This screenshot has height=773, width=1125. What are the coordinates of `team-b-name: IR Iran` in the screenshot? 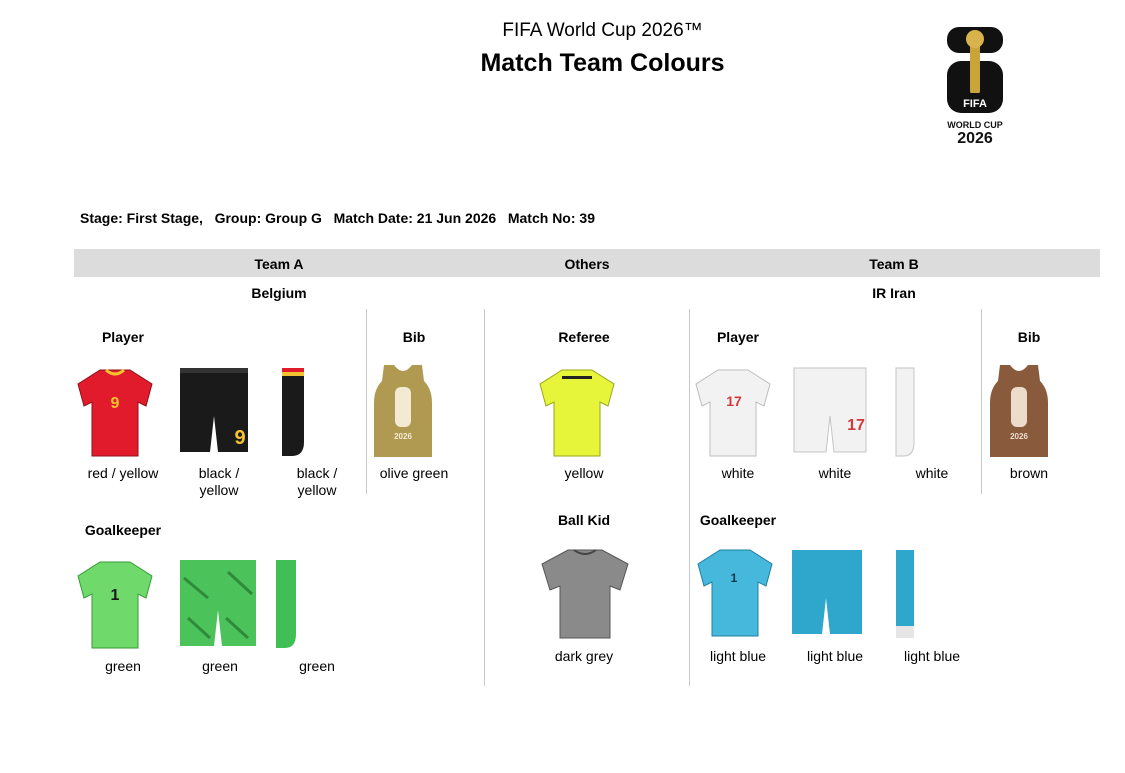 It's located at (894, 293).